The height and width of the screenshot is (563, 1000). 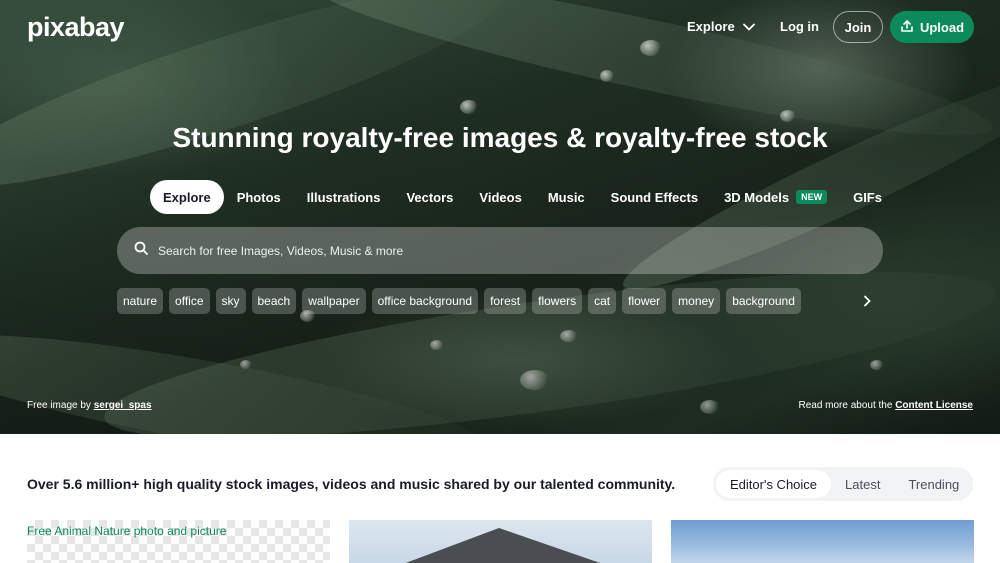 What do you see at coordinates (500, 197) in the screenshot?
I see `tab-videos: Videos` at bounding box center [500, 197].